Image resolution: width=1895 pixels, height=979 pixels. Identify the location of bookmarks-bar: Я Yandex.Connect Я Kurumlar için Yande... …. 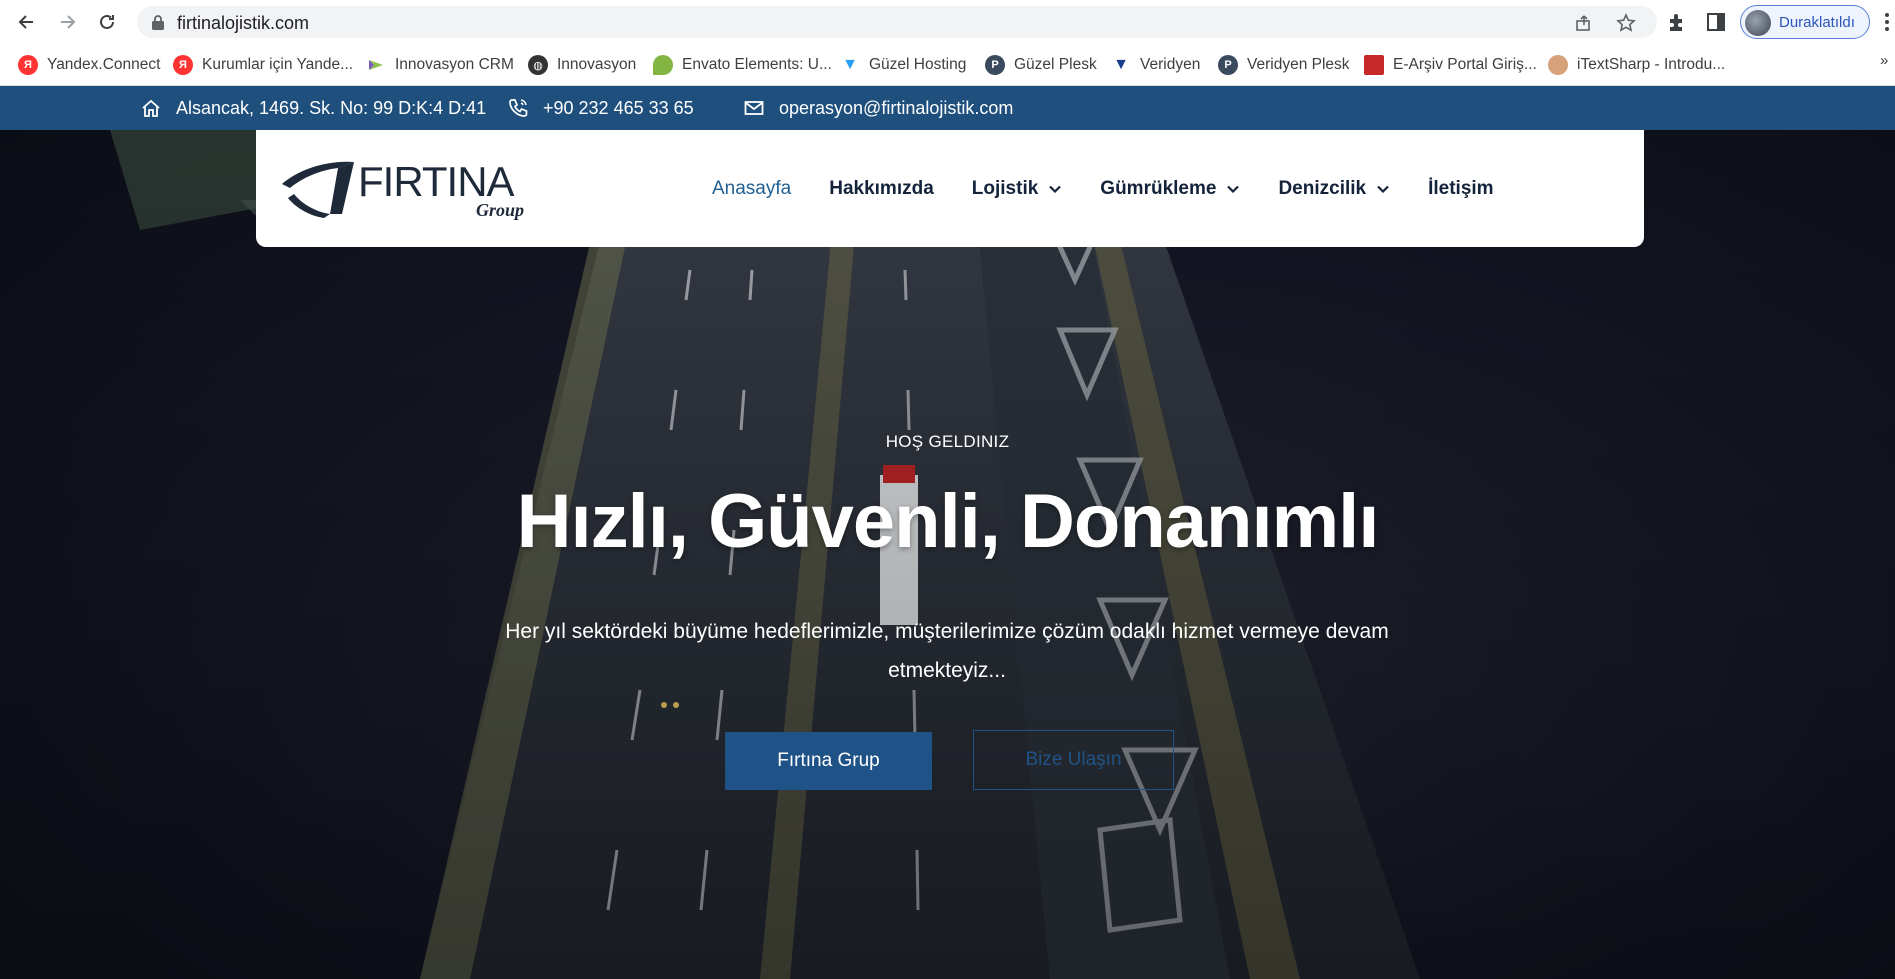
(947, 65).